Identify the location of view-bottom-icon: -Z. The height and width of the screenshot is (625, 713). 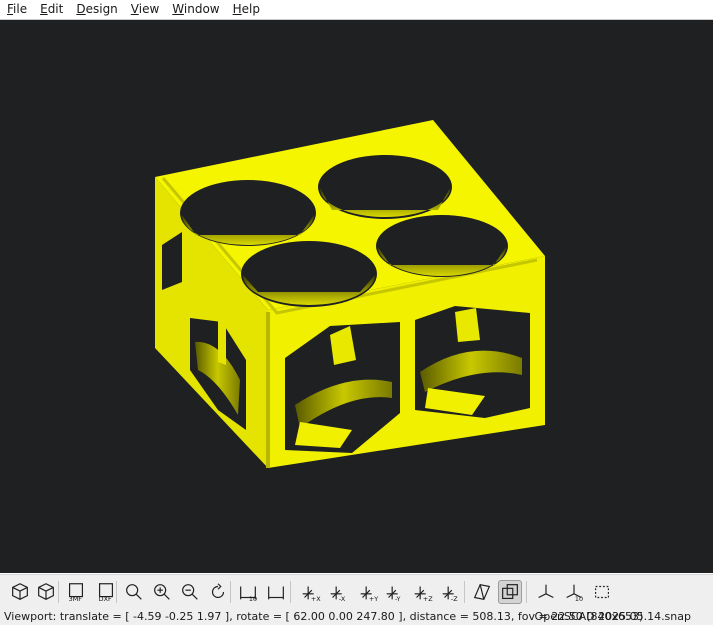
(450, 594).